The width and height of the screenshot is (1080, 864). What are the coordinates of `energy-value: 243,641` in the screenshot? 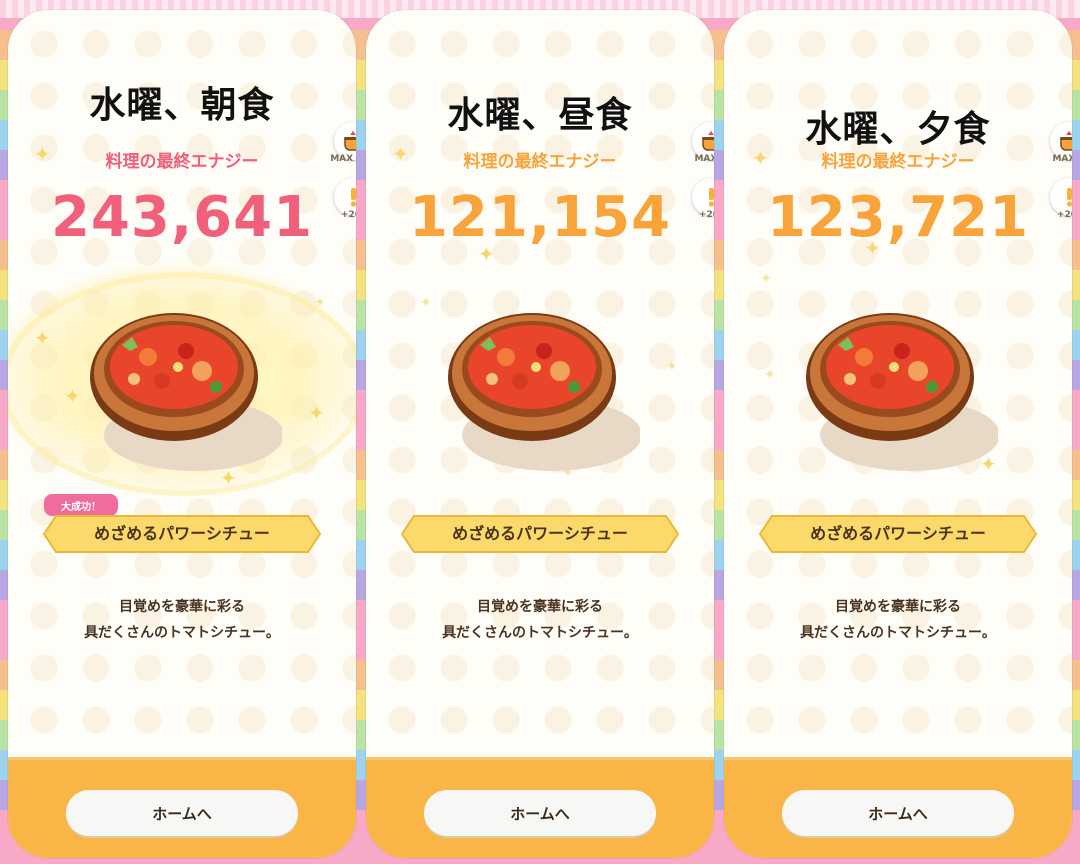 It's located at (182, 217).